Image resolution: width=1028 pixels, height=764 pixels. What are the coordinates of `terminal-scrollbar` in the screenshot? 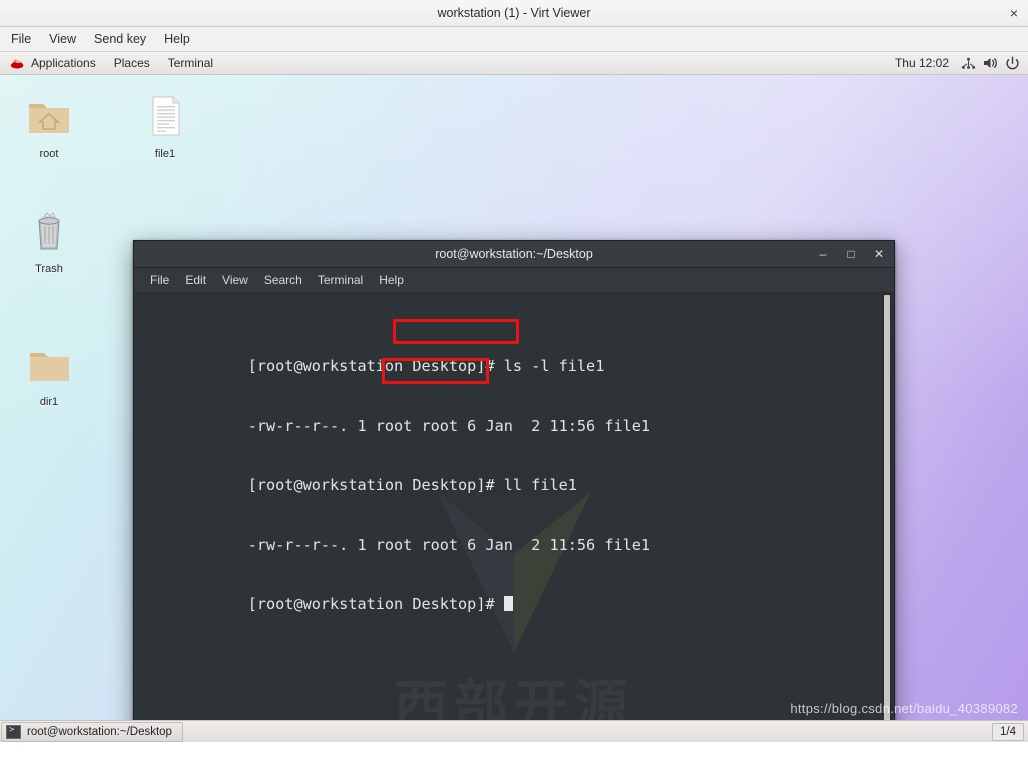 It's located at (887, 517).